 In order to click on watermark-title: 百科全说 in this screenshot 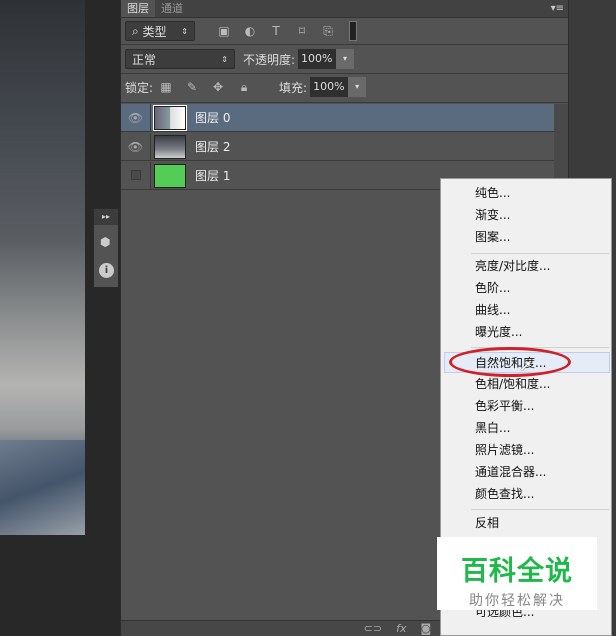, I will do `click(517, 571)`.